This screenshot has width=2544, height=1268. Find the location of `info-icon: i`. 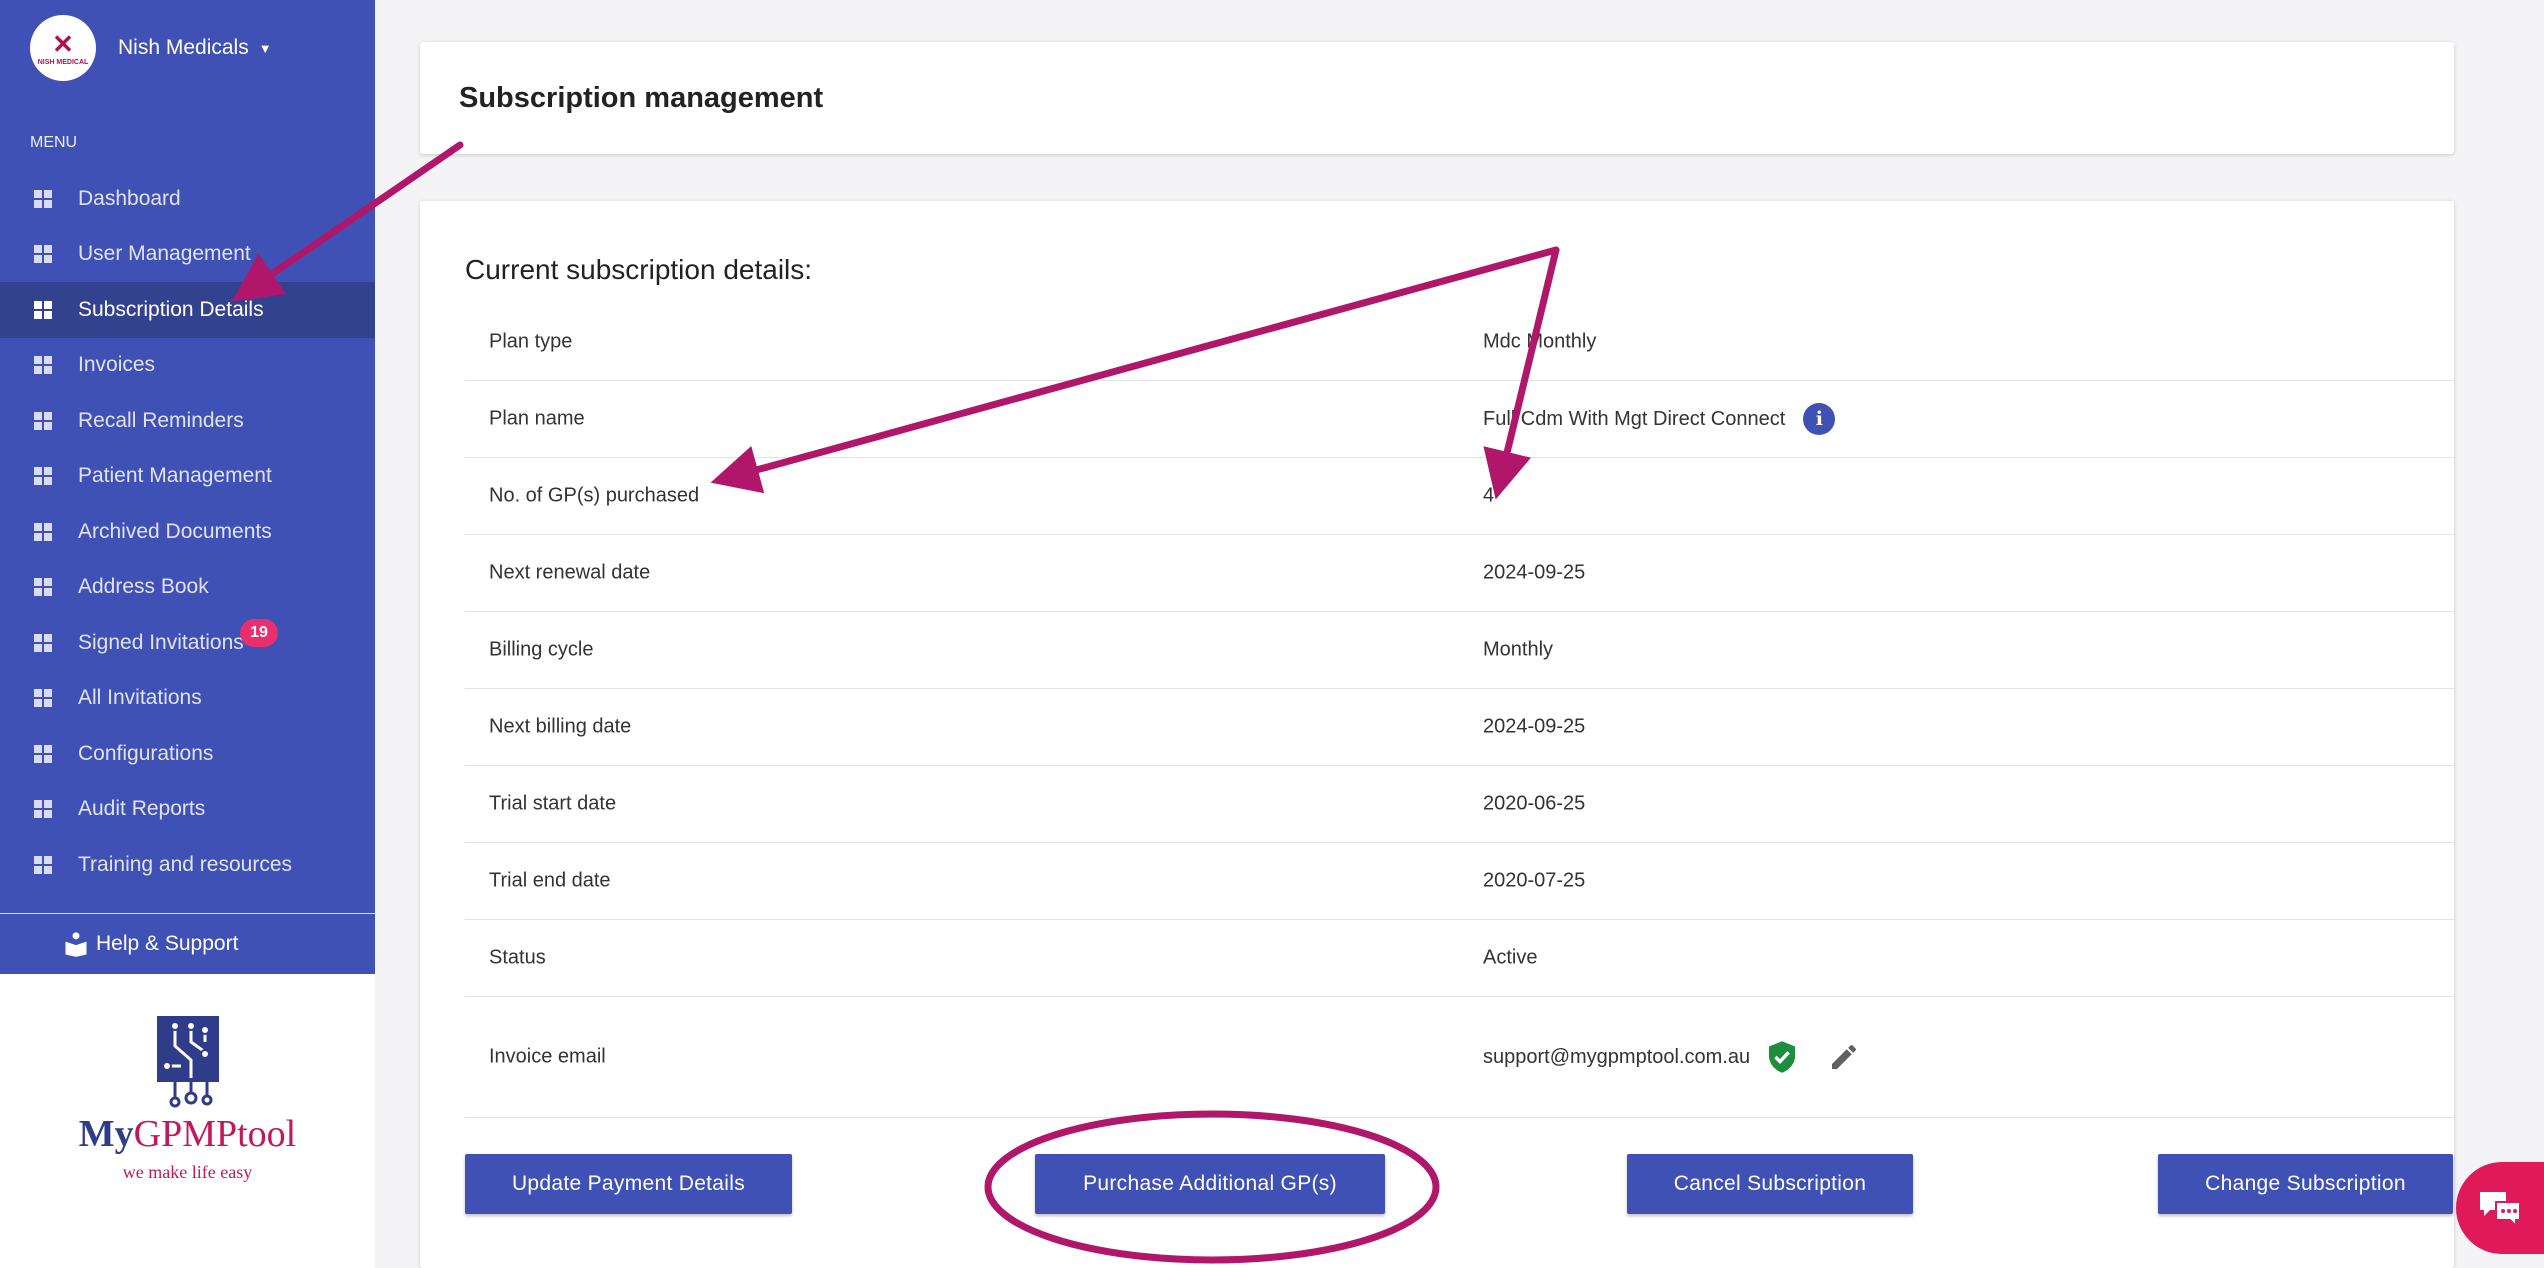

info-icon: i is located at coordinates (1819, 419).